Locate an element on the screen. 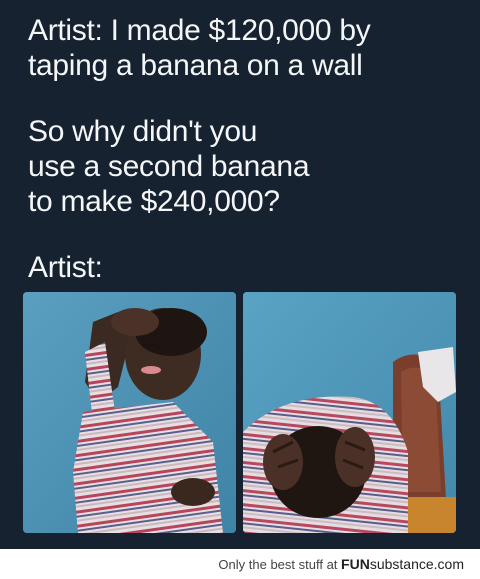 This screenshot has width=480, height=579. caption-line: use a second banana is located at coordinates (169, 166).